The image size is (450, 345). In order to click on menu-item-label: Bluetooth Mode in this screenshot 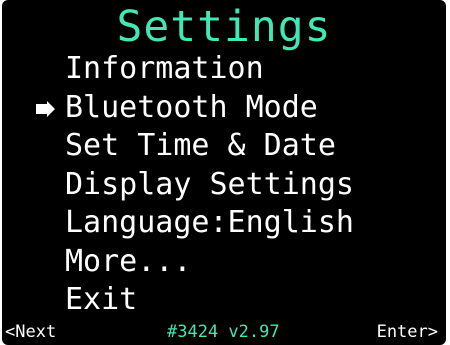, I will do `click(191, 107)`.